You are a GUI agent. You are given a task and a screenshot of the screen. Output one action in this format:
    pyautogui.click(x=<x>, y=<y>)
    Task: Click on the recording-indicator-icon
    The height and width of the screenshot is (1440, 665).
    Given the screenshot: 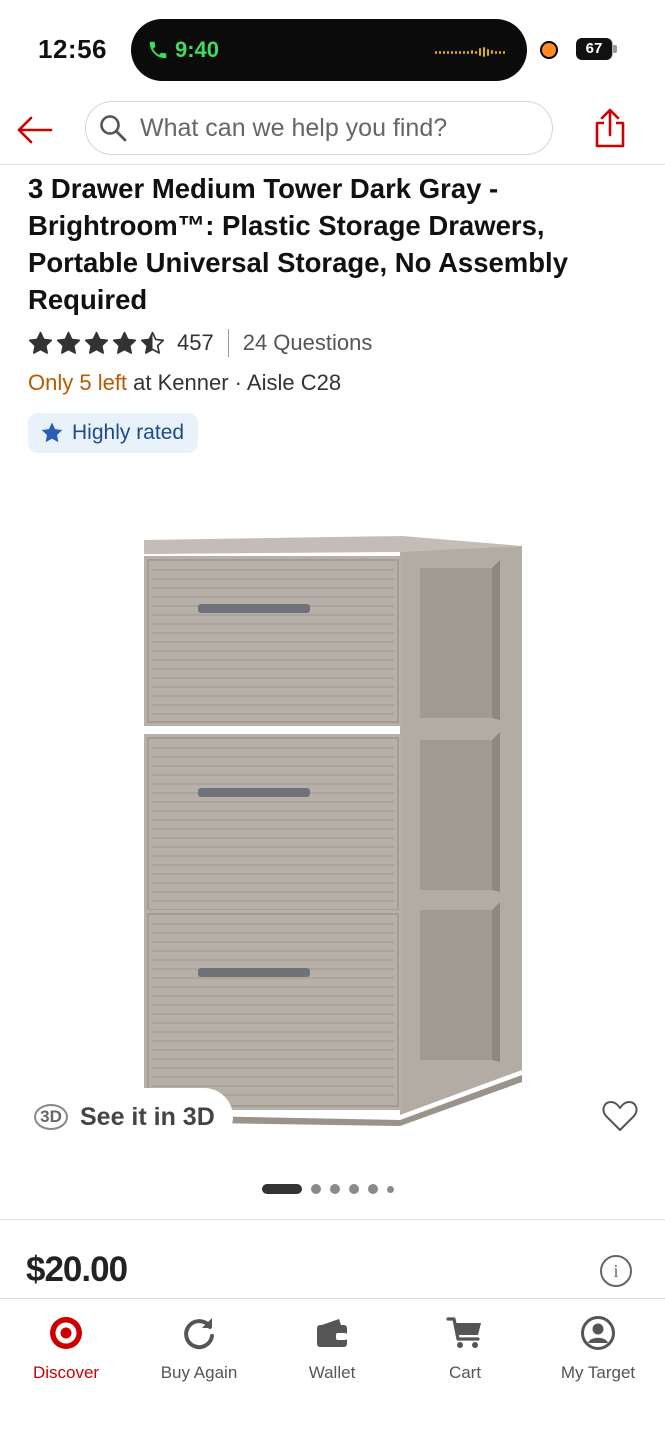 What is the action you would take?
    pyautogui.click(x=549, y=50)
    